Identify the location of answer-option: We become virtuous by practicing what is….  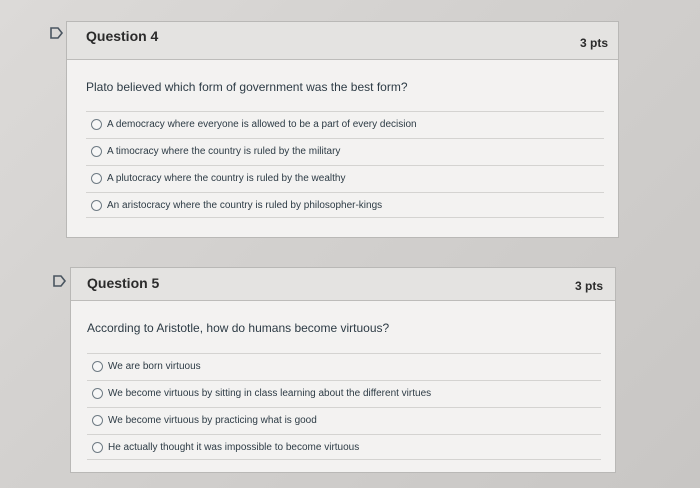
(344, 420).